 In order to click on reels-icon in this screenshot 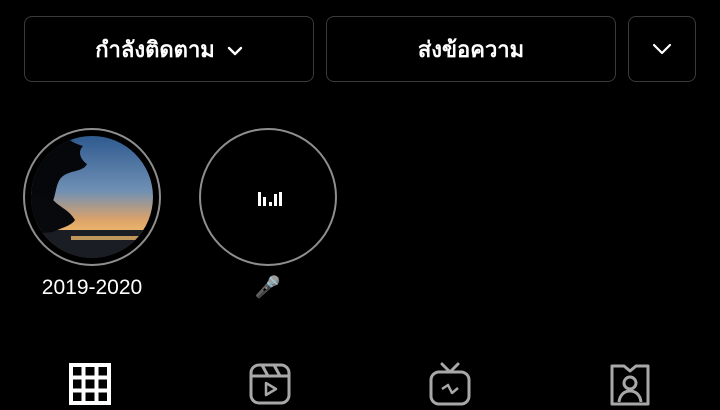, I will do `click(270, 384)`.